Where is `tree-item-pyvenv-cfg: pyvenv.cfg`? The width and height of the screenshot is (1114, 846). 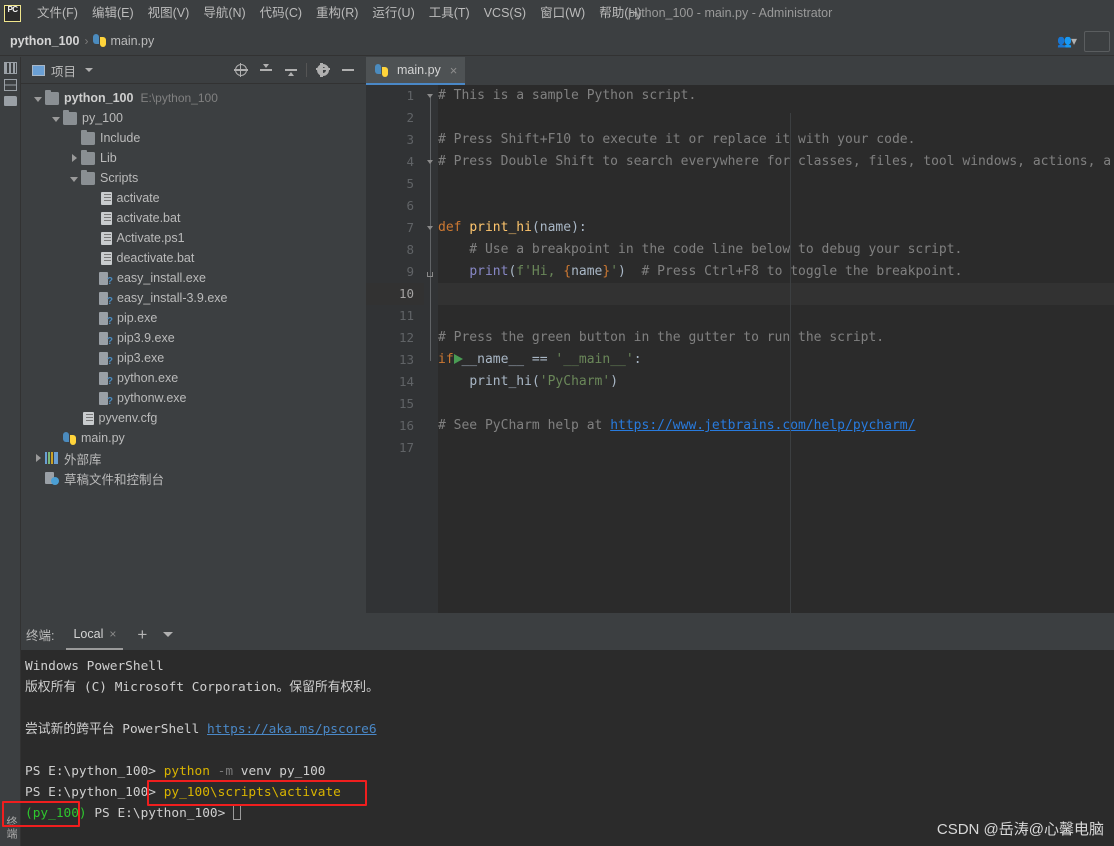 tree-item-pyvenv-cfg: pyvenv.cfg is located at coordinates (193, 418).